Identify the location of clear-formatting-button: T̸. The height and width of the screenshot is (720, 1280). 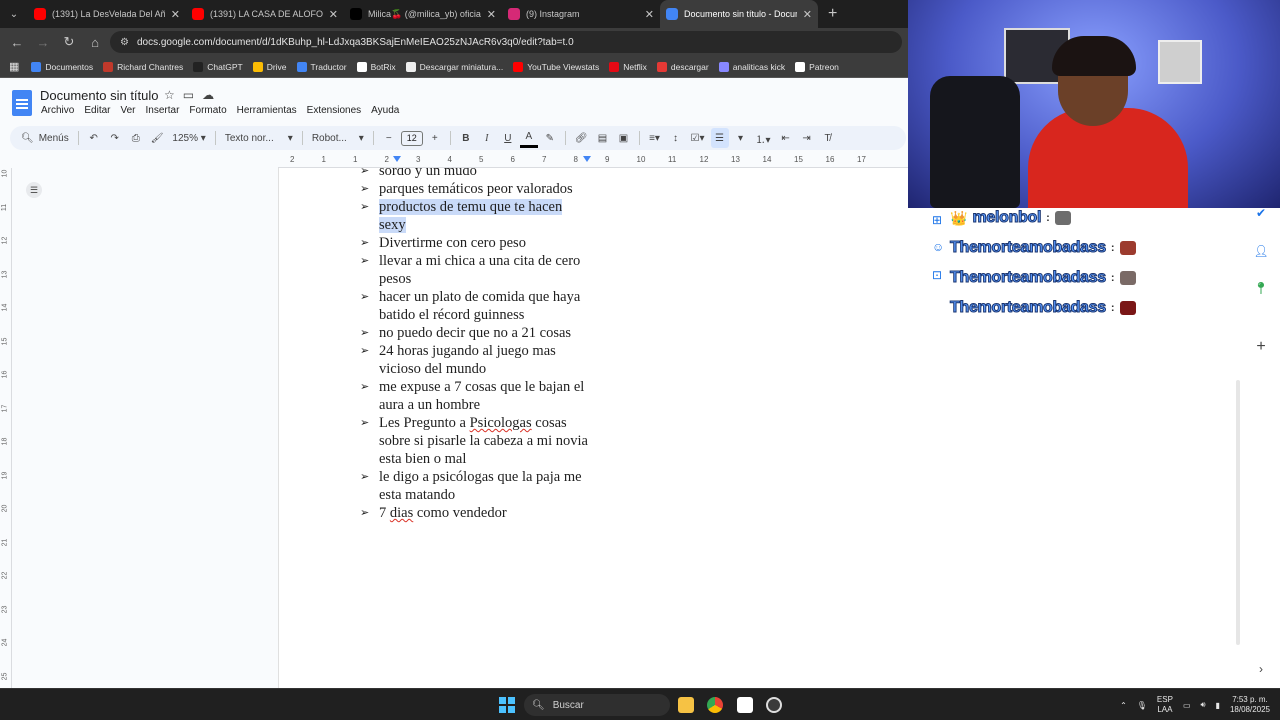
(828, 138).